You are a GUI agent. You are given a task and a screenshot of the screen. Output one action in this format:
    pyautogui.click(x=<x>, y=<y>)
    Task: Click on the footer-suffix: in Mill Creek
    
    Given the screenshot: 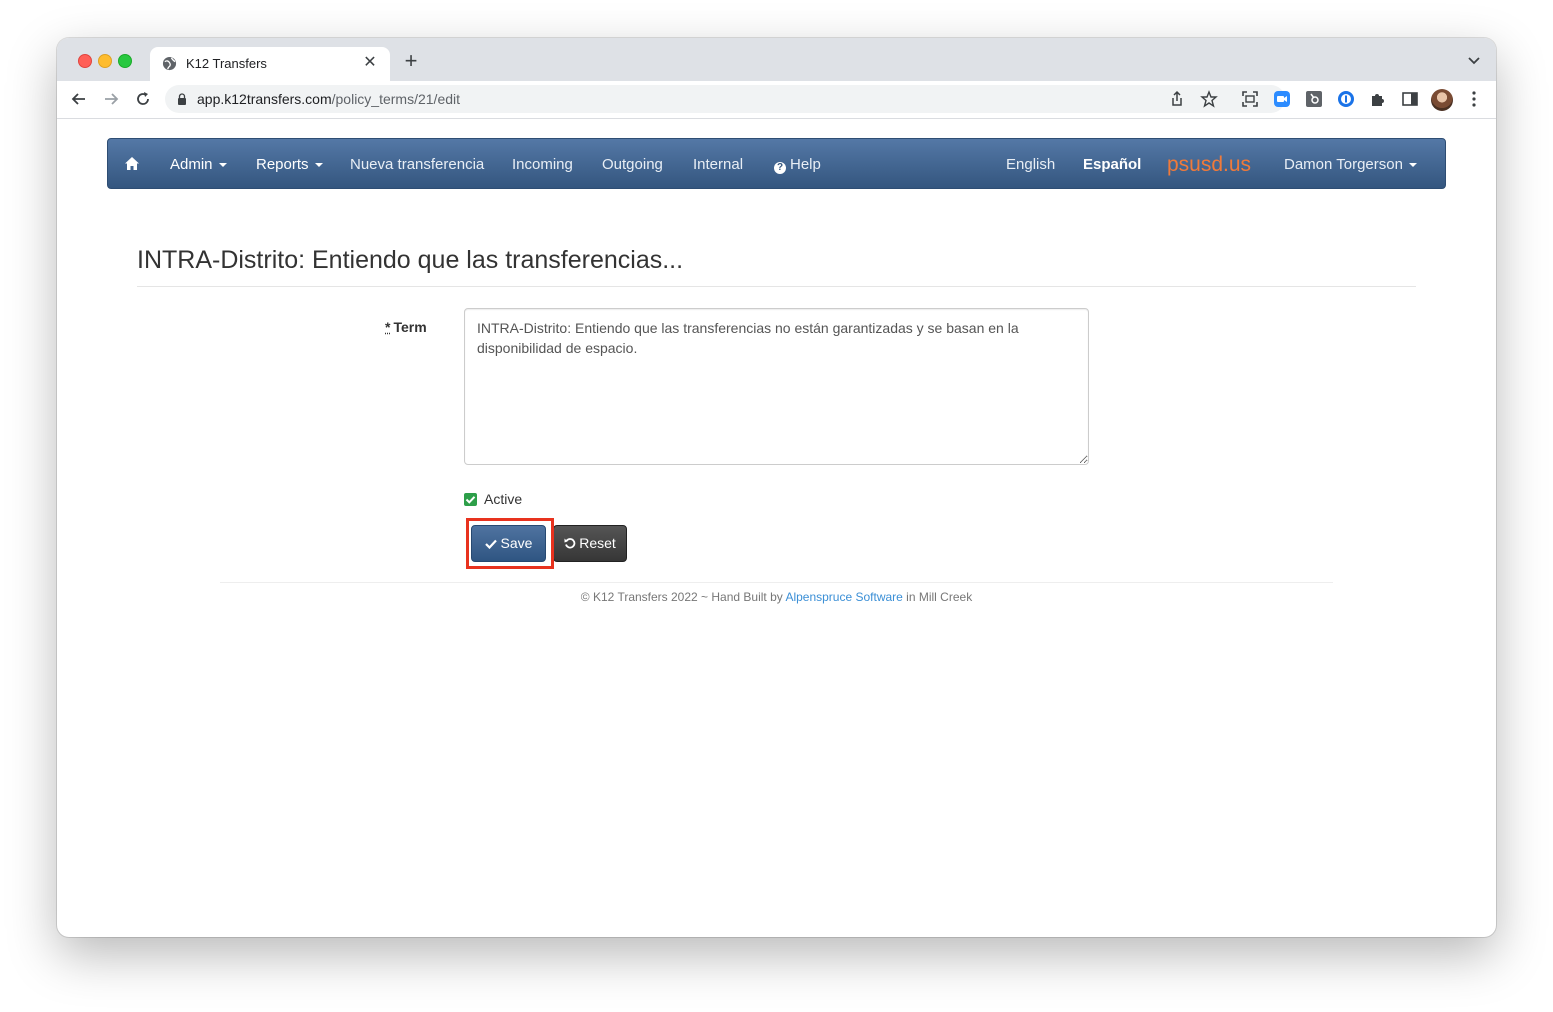 What is the action you would take?
    pyautogui.click(x=937, y=597)
    